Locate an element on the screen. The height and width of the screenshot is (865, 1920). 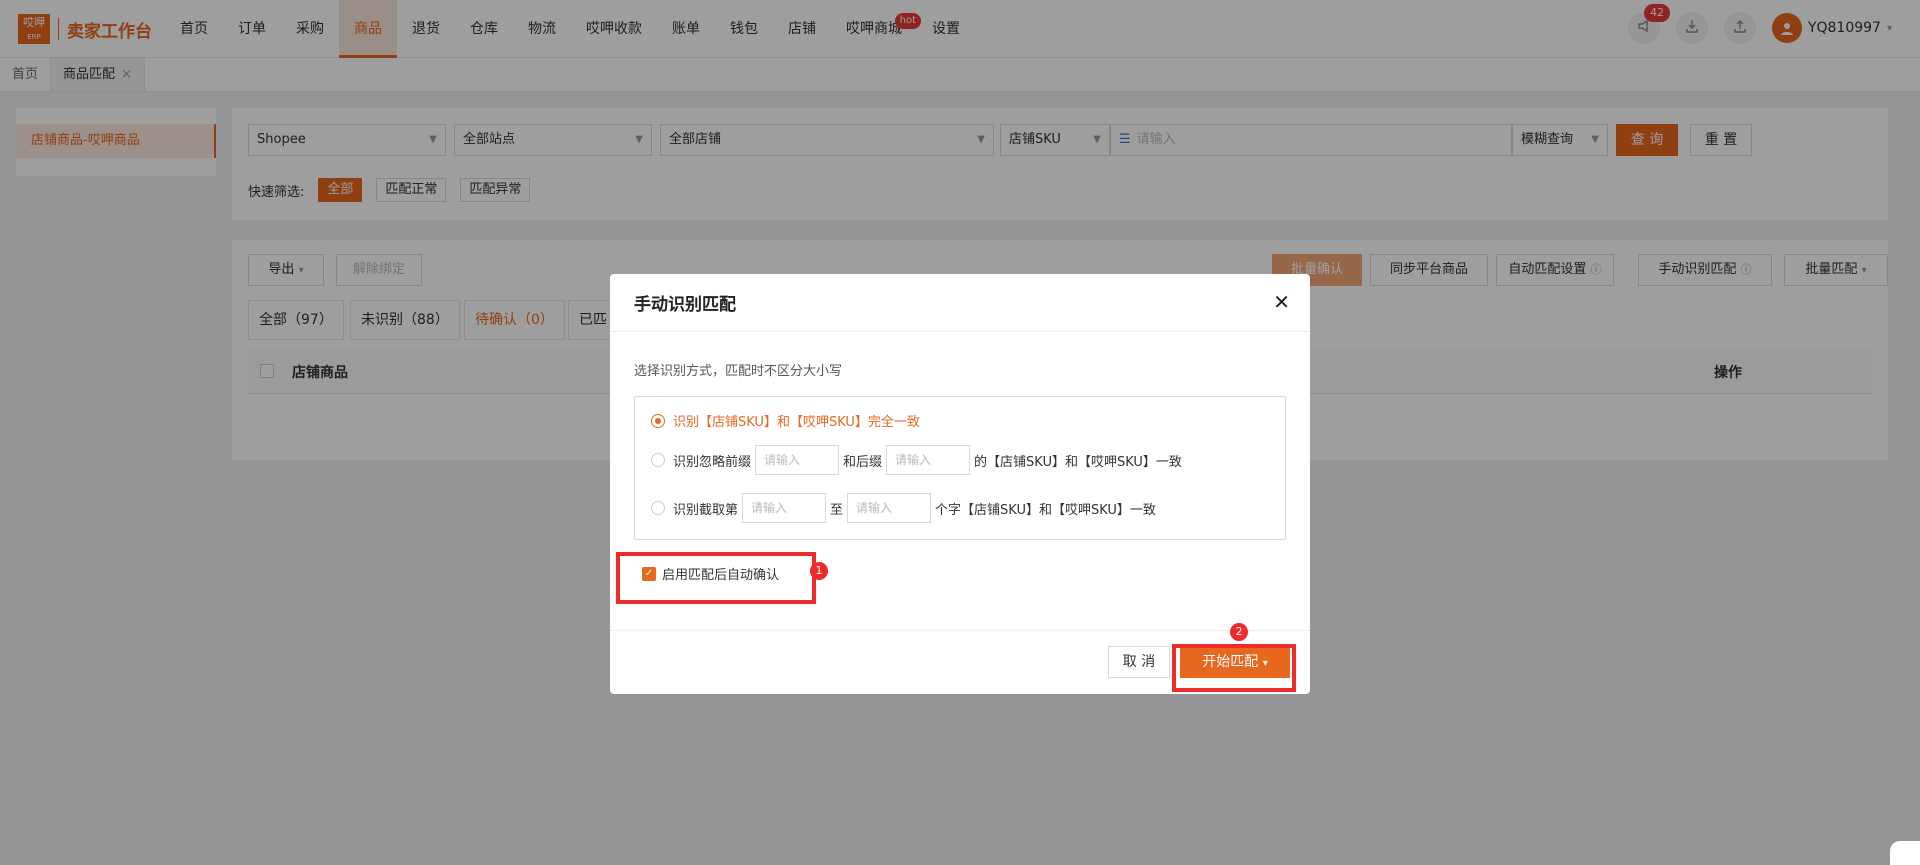
annotation-badge-2: 2 is located at coordinates (1239, 632).